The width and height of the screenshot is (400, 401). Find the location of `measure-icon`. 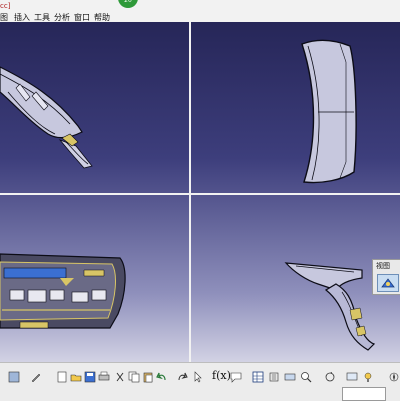

measure-icon is located at coordinates (290, 377).